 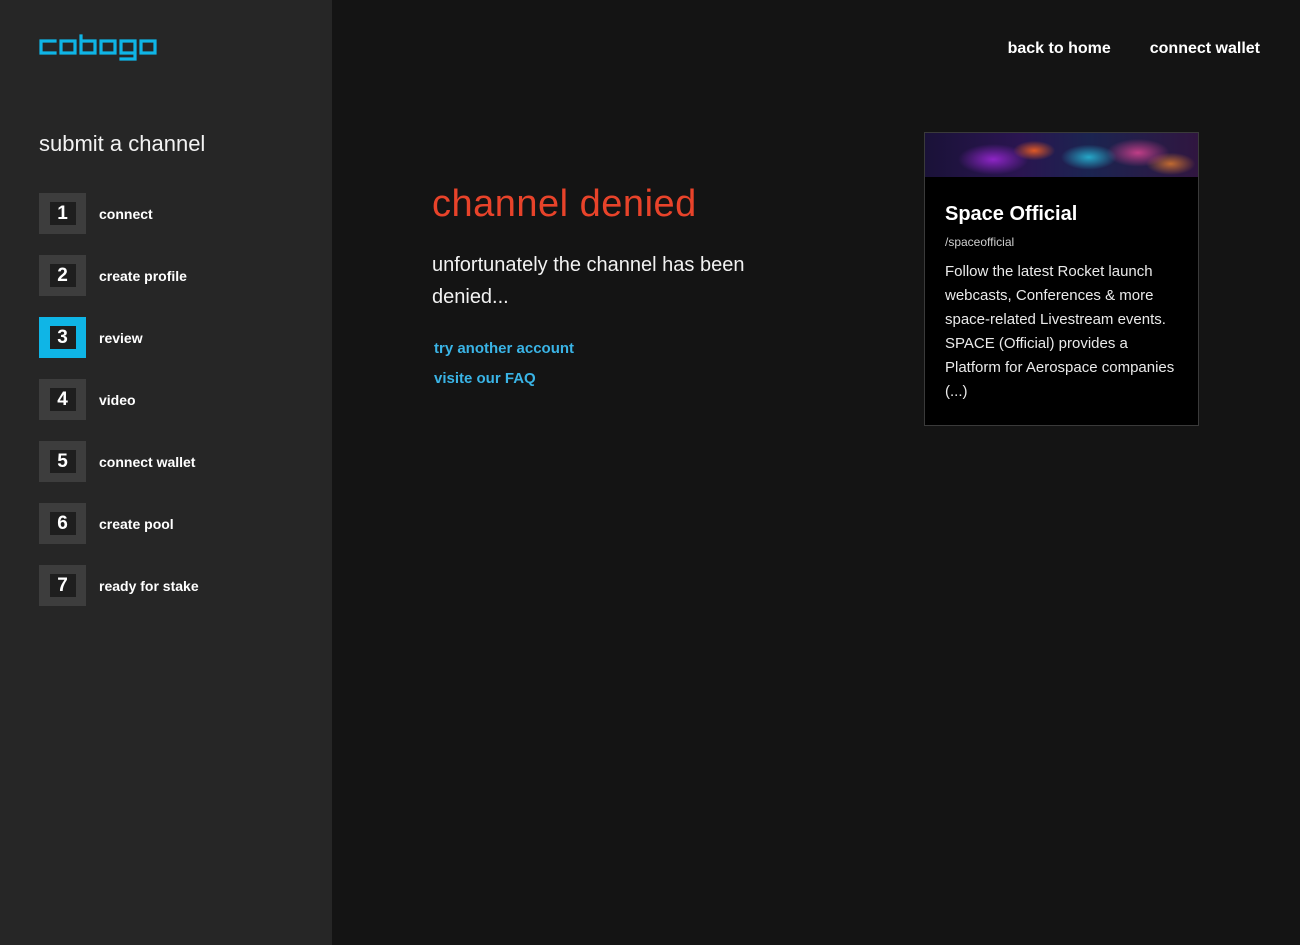 What do you see at coordinates (1011, 214) in the screenshot?
I see `channel-title: Space Official` at bounding box center [1011, 214].